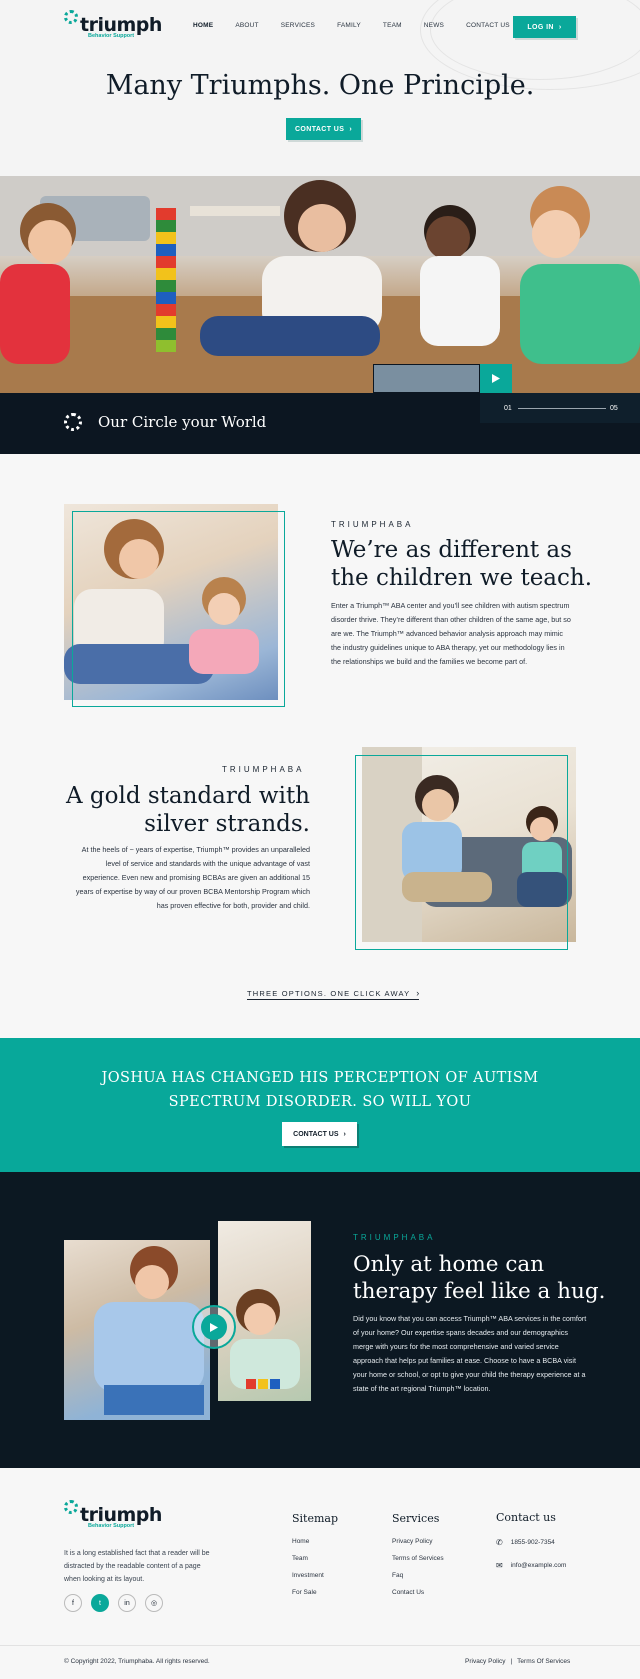 The image size is (640, 1679). What do you see at coordinates (329, 993) in the screenshot?
I see `three-options-label: THREE OPTIONS. ONE CLICK AWAY` at bounding box center [329, 993].